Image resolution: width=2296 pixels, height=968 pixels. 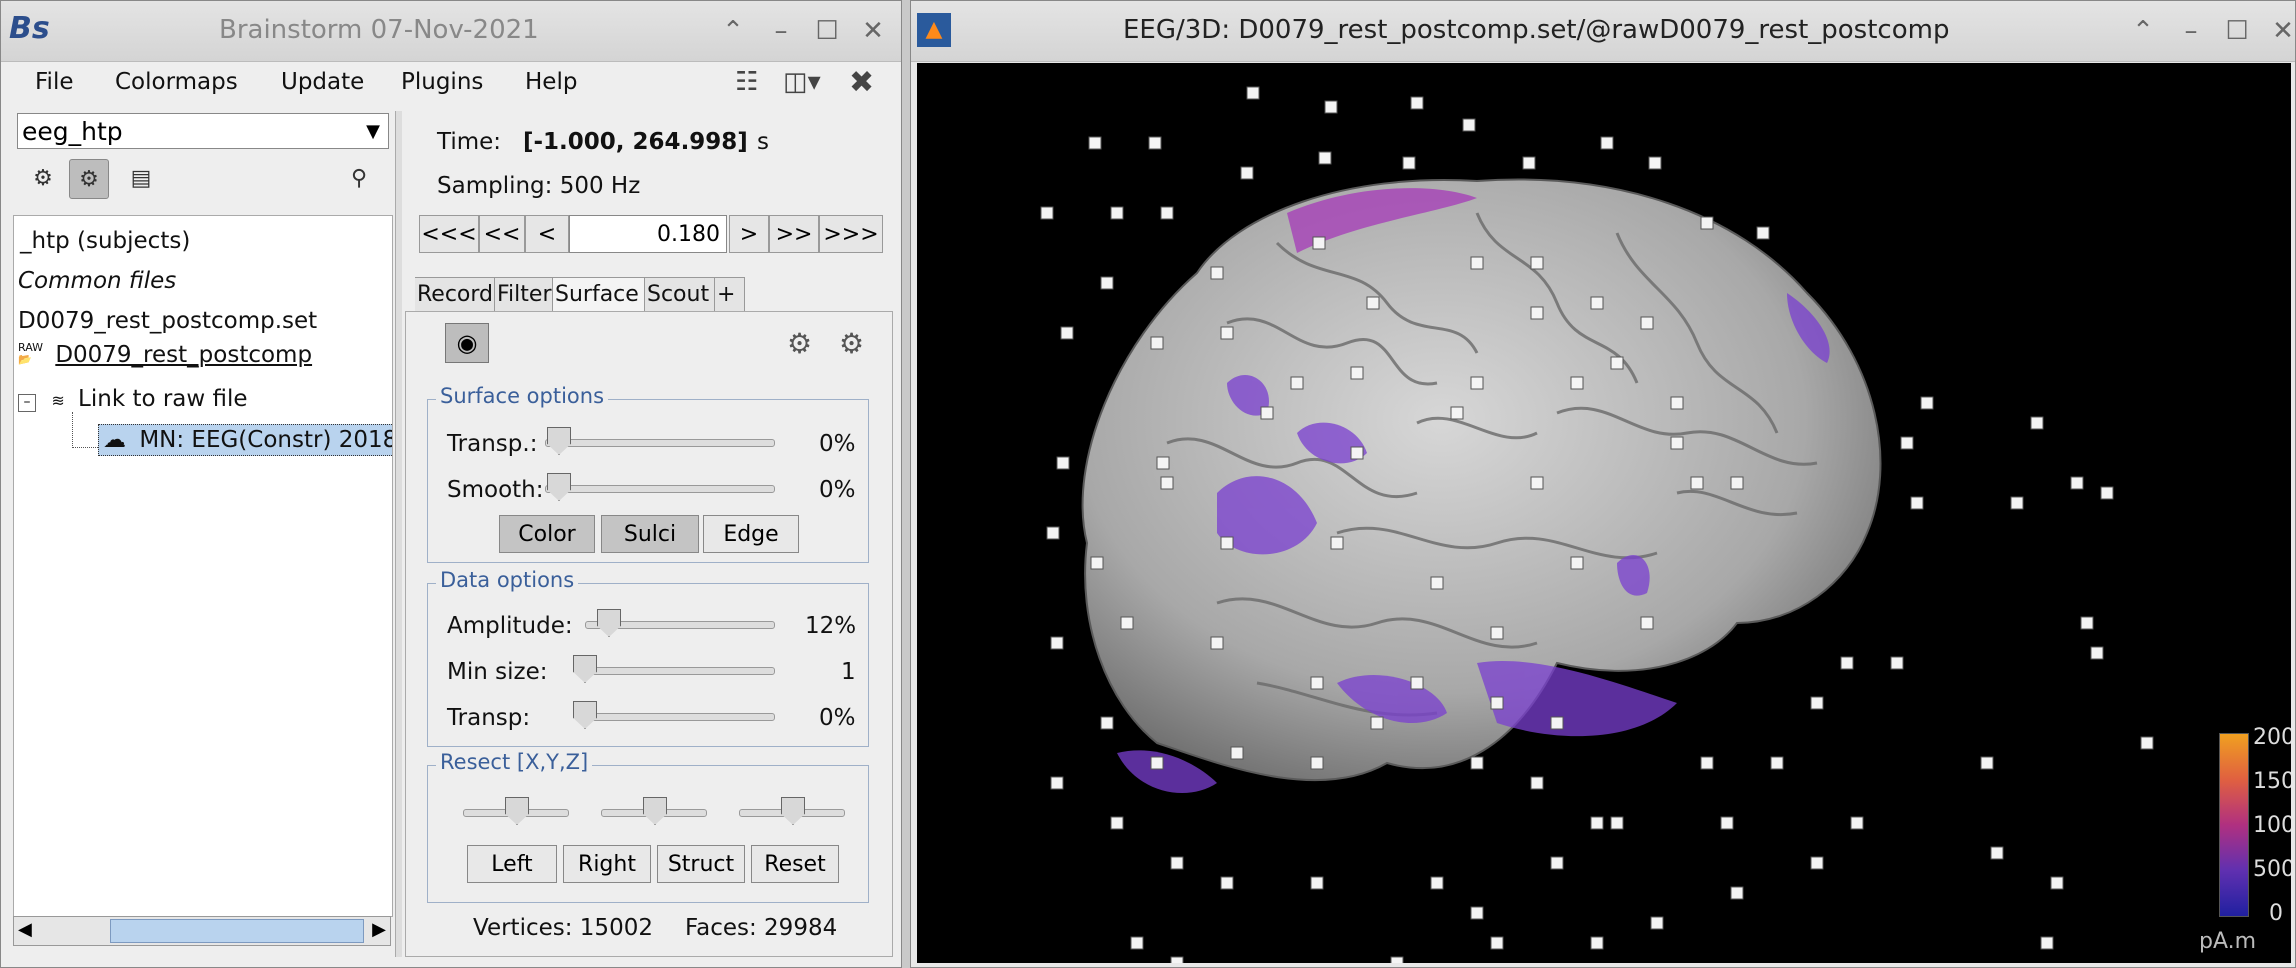 I want to click on menu-update: Update, so click(x=322, y=82).